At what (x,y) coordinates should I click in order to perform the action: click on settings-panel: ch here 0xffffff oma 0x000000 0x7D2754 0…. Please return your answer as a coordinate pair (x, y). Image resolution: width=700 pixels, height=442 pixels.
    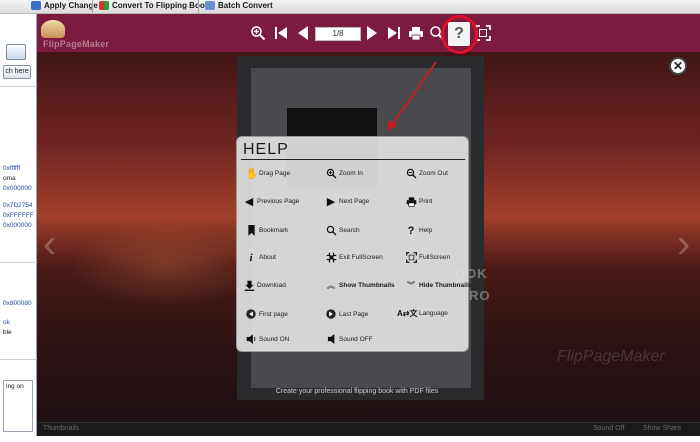
    Looking at the image, I should click on (18, 228).